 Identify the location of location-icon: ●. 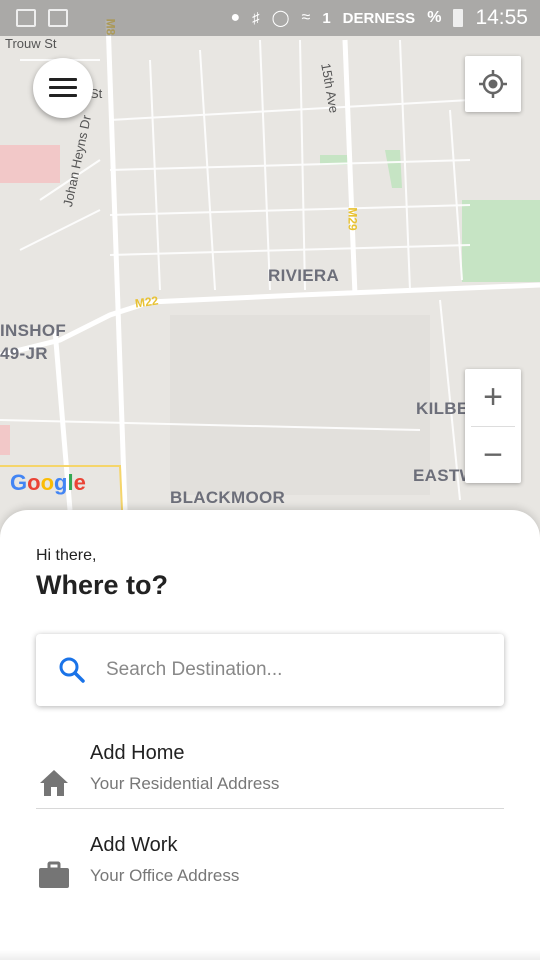
(235, 17).